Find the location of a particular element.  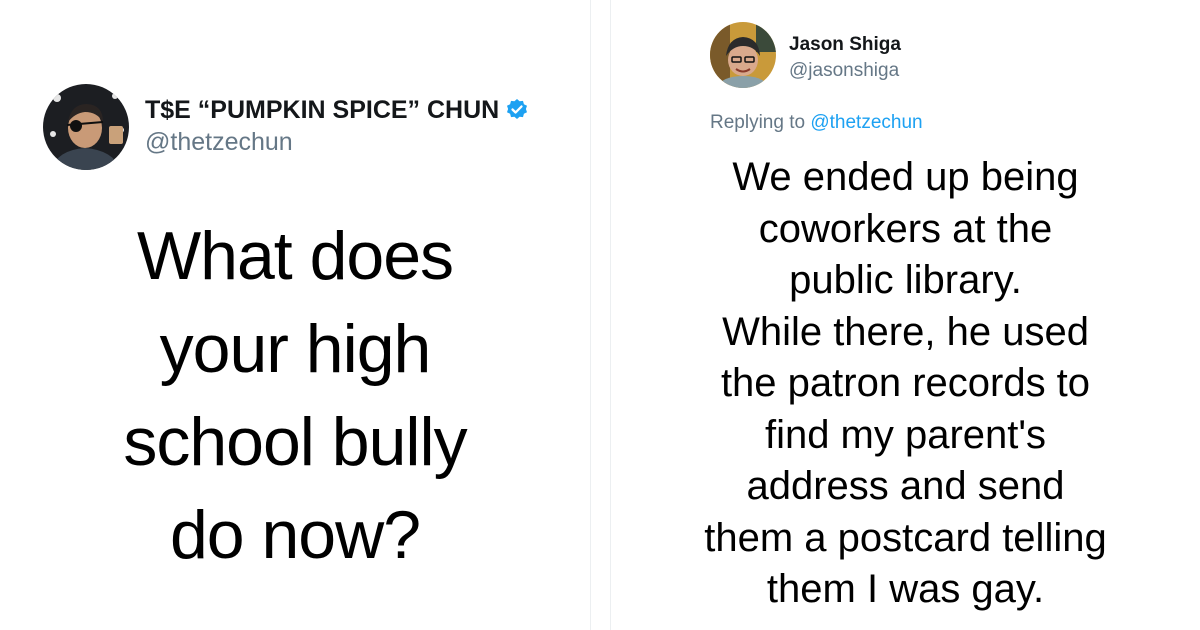

panel-divider is located at coordinates (600, 315).